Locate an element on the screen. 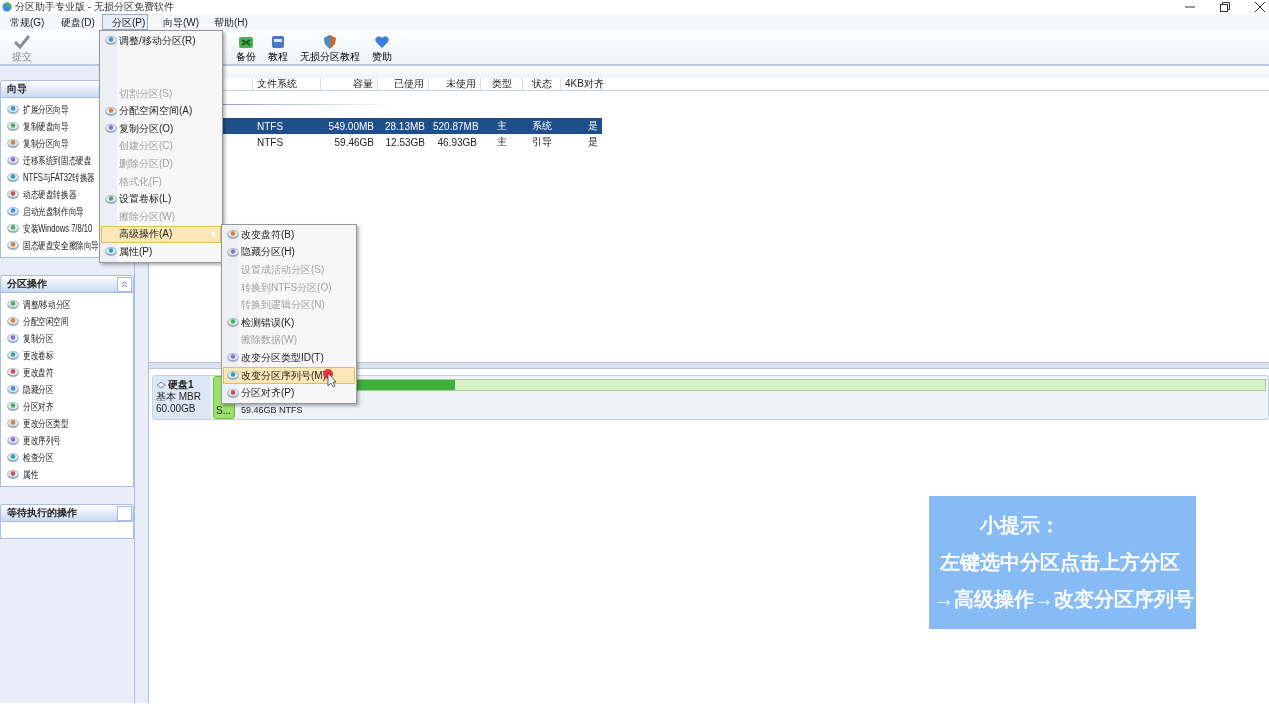 This screenshot has height=705, width=1269. sidebar-item: 隐藏分区 is located at coordinates (38, 389).